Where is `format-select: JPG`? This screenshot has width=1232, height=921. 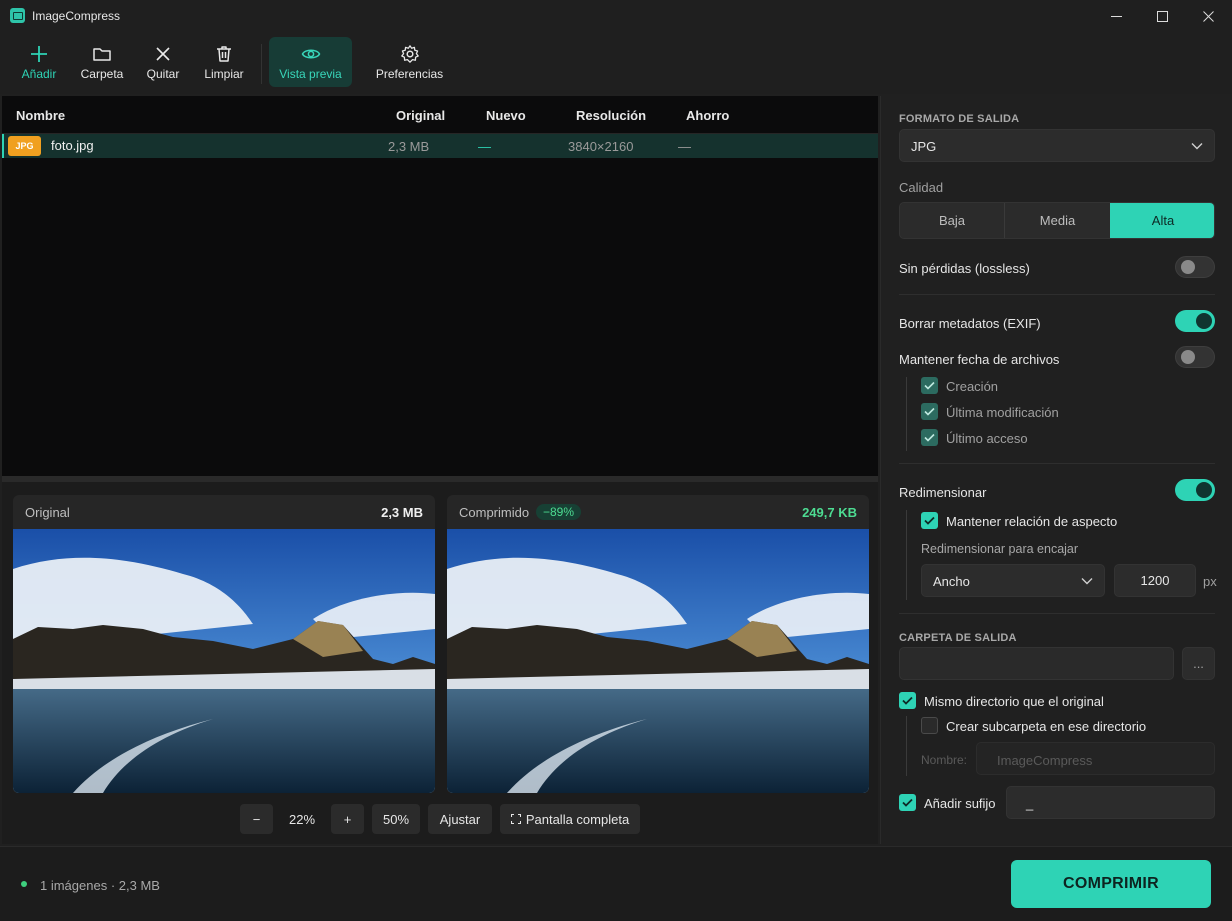
format-select: JPG is located at coordinates (1057, 145).